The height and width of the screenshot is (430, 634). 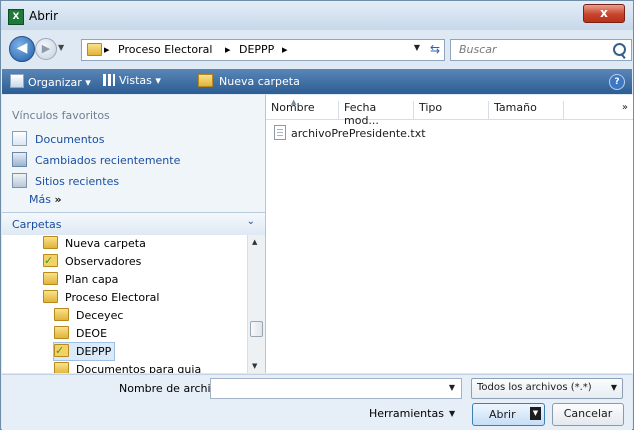 What do you see at coordinates (254, 366) in the screenshot?
I see `scroll-down-icon: ▼` at bounding box center [254, 366].